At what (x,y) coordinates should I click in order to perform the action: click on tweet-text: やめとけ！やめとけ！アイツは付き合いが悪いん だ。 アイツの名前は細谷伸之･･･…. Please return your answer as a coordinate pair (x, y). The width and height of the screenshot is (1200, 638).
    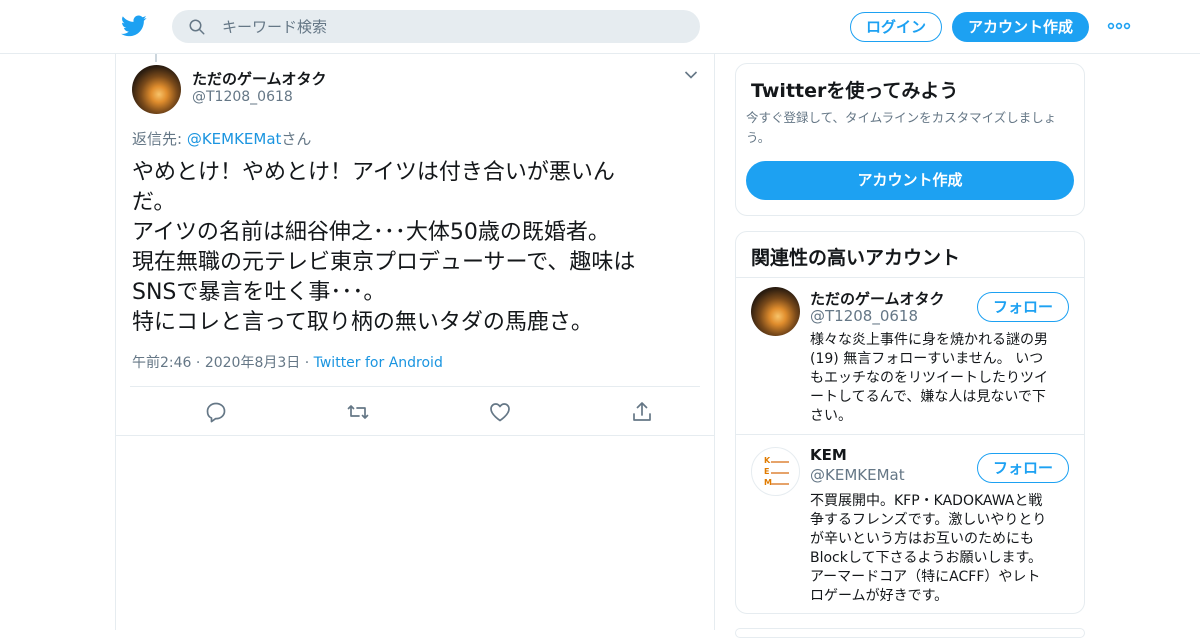
    Looking at the image, I should click on (402, 248).